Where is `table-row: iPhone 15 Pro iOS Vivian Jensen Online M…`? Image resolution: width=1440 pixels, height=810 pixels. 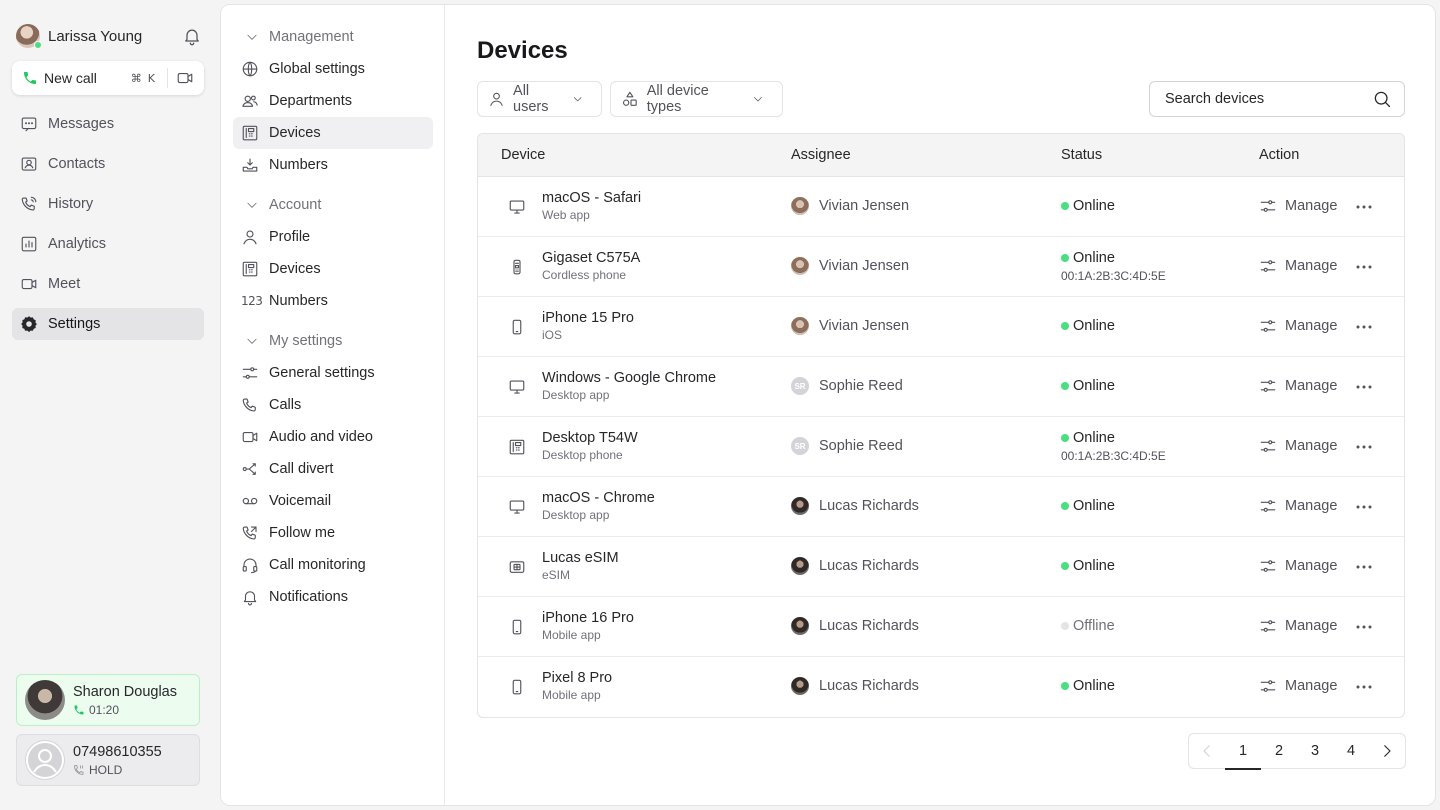 table-row: iPhone 15 Pro iOS Vivian Jensen Online M… is located at coordinates (941, 327).